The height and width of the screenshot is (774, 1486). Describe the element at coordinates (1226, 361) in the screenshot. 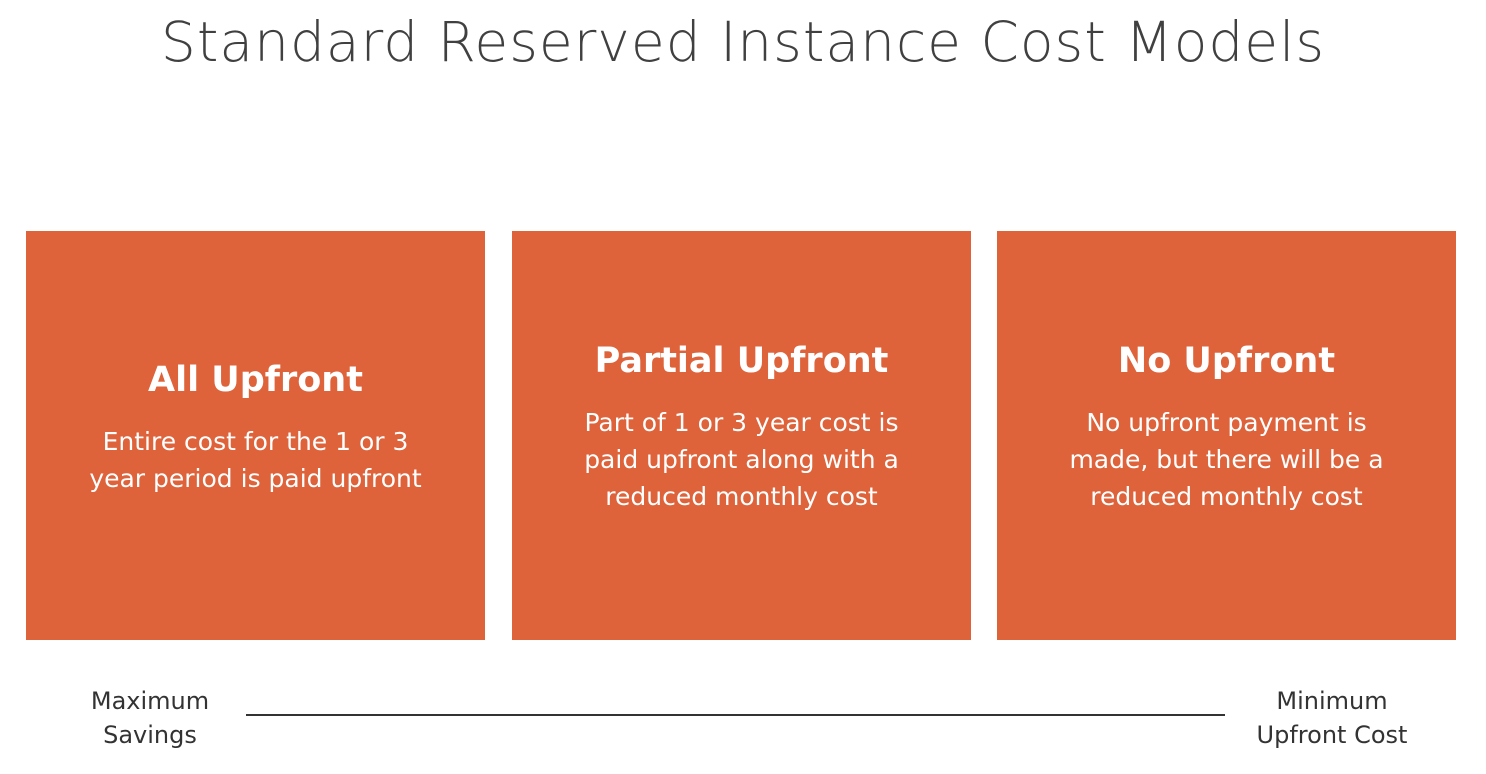

I see `card-title: No Upfront` at that location.